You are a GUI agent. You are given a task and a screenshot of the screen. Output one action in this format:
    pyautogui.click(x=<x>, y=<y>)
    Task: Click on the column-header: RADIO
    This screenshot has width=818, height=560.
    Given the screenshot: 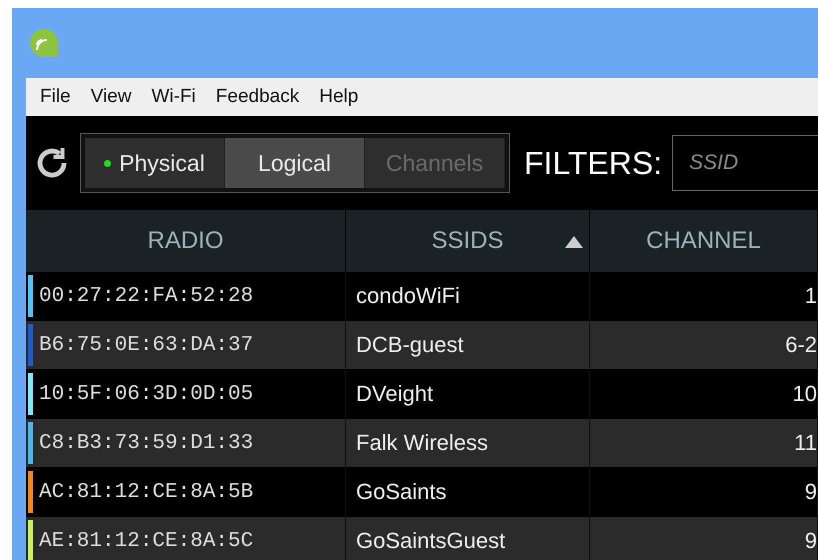 What is the action you would take?
    pyautogui.click(x=186, y=241)
    